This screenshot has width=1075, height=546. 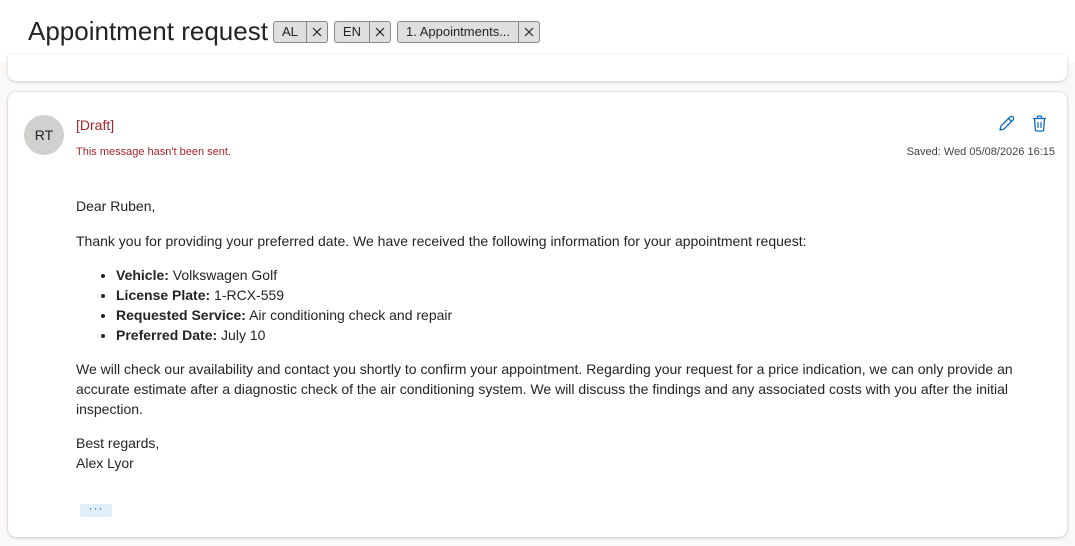 What do you see at coordinates (153, 152) in the screenshot?
I see `unsent-note: This message hasn't been sent.` at bounding box center [153, 152].